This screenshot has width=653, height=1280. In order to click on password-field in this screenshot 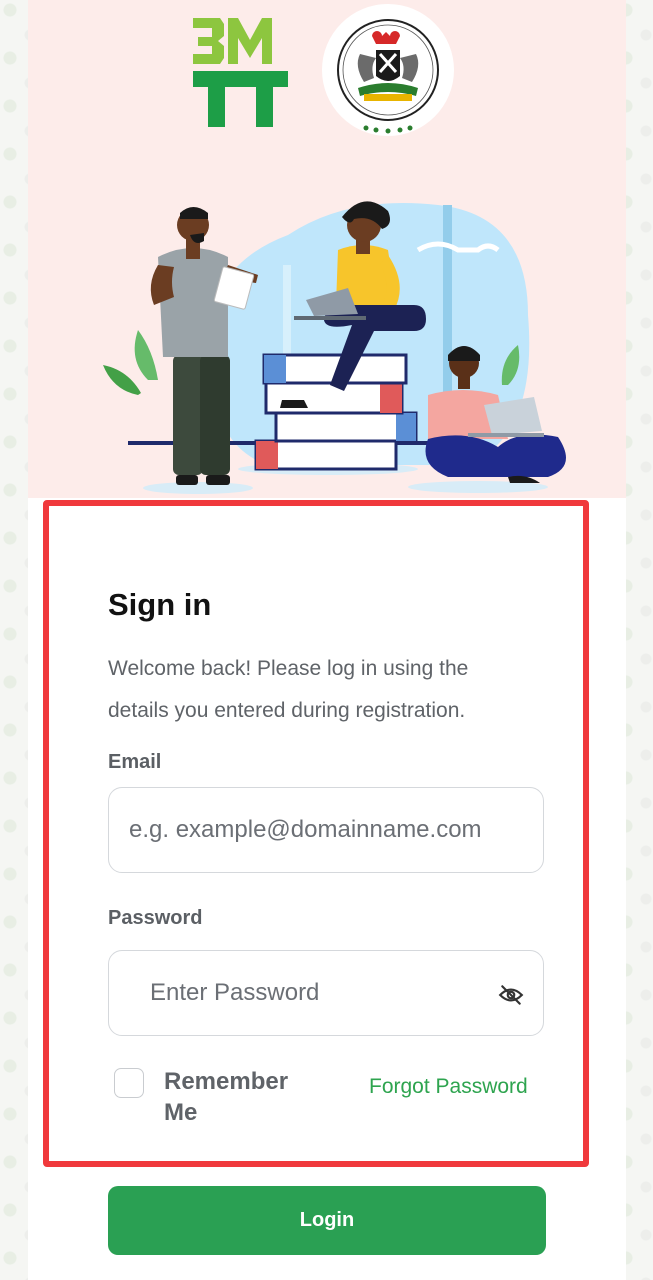, I will do `click(326, 993)`.